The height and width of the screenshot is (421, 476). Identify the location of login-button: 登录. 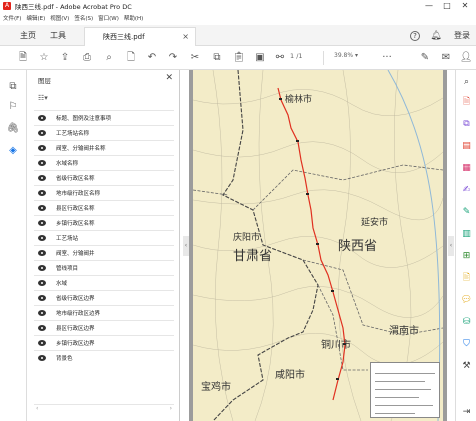
(462, 35).